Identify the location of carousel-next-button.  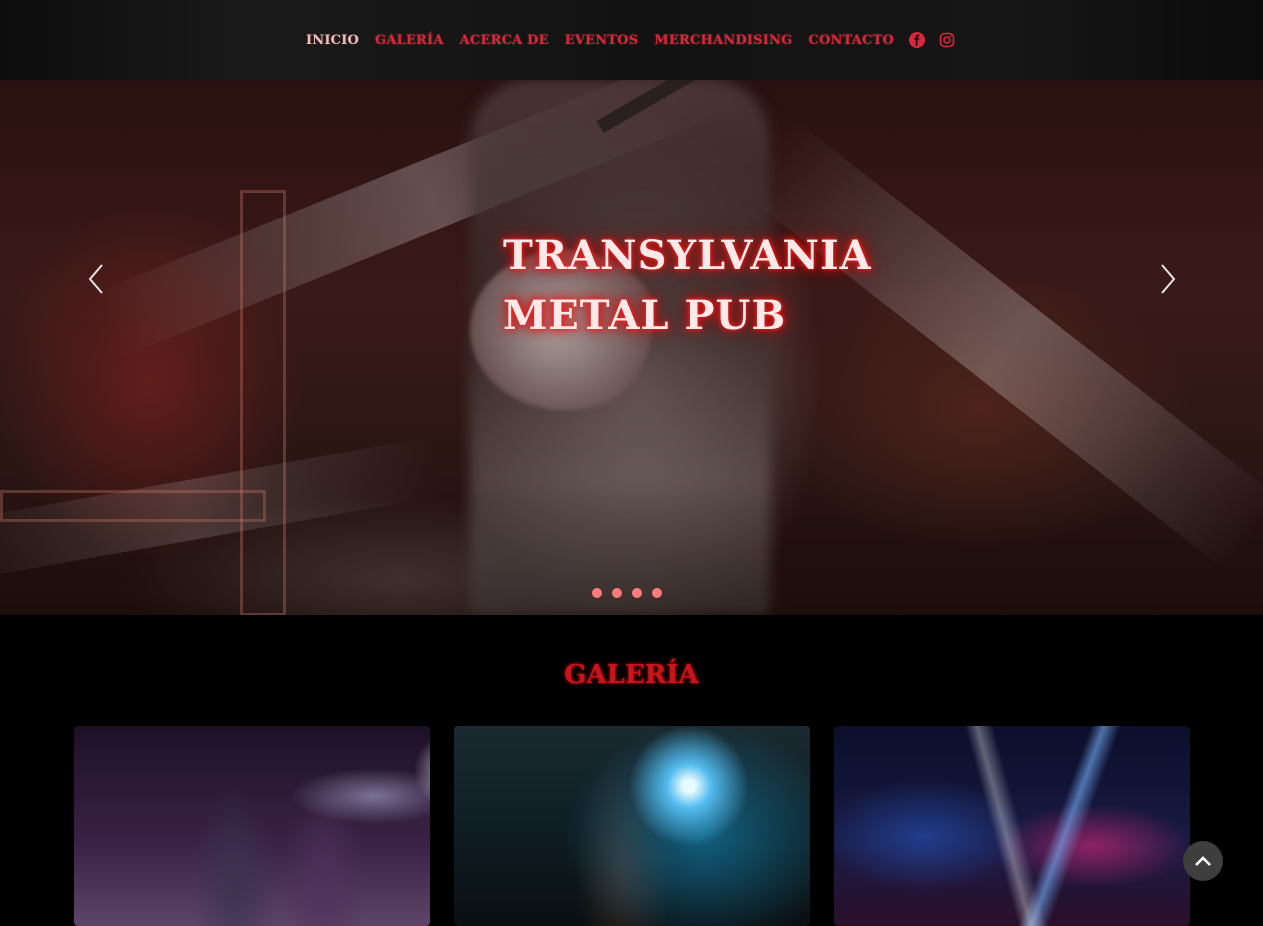
(1168, 279).